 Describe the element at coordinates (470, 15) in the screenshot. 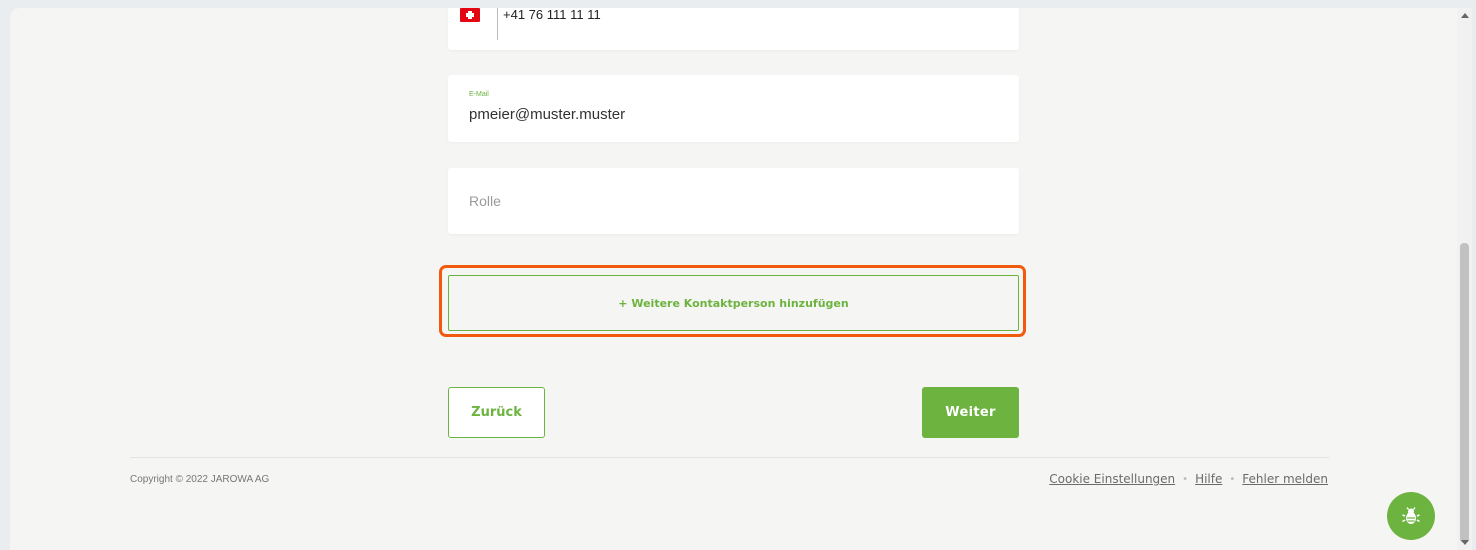

I see `switzerland-flag-icon` at that location.